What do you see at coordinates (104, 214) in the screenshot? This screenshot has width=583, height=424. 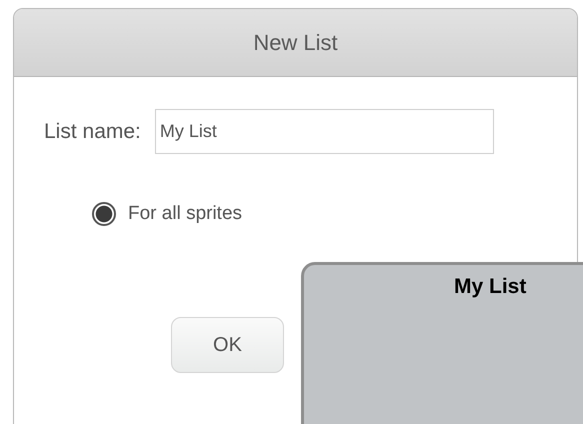 I see `radio-button` at bounding box center [104, 214].